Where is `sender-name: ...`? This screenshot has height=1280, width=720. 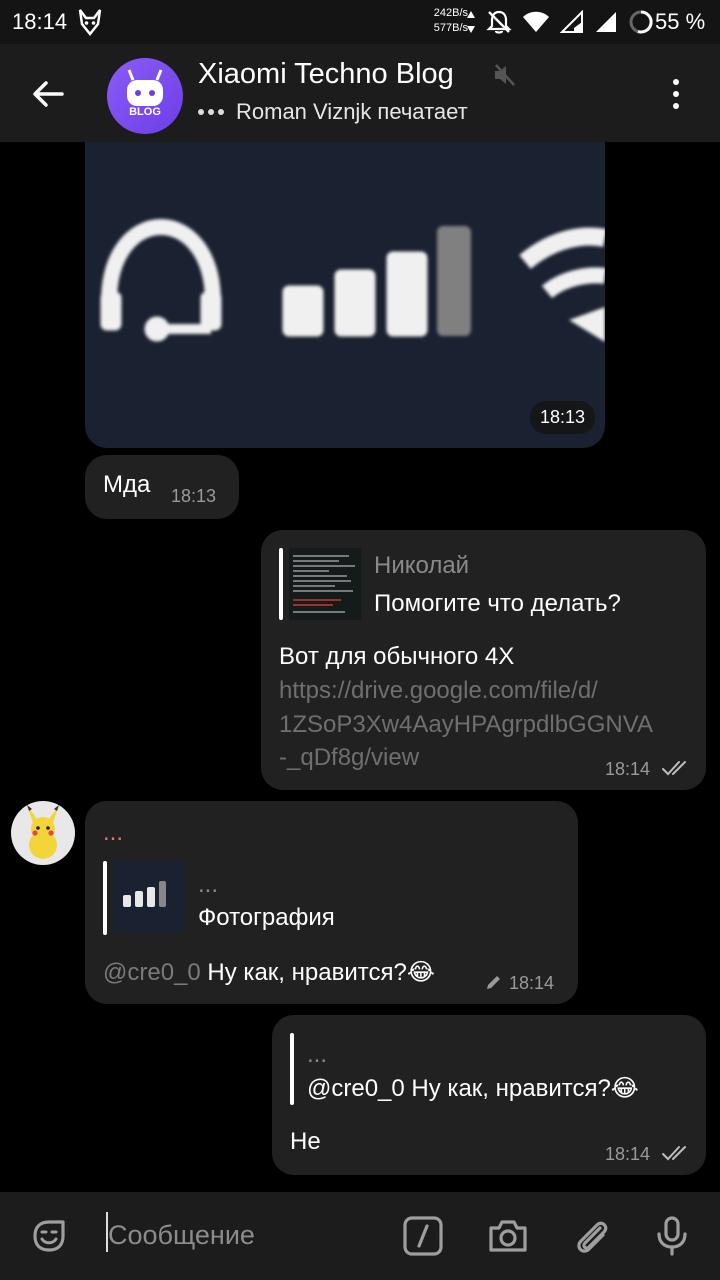
sender-name: ... is located at coordinates (113, 832).